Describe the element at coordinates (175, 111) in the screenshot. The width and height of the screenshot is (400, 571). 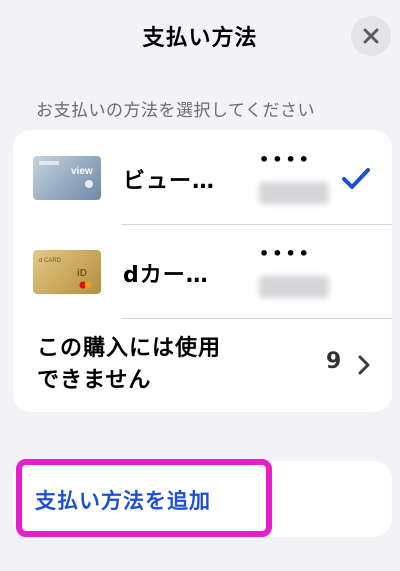
I see `section-label: お支払いの方法を選択してください` at that location.